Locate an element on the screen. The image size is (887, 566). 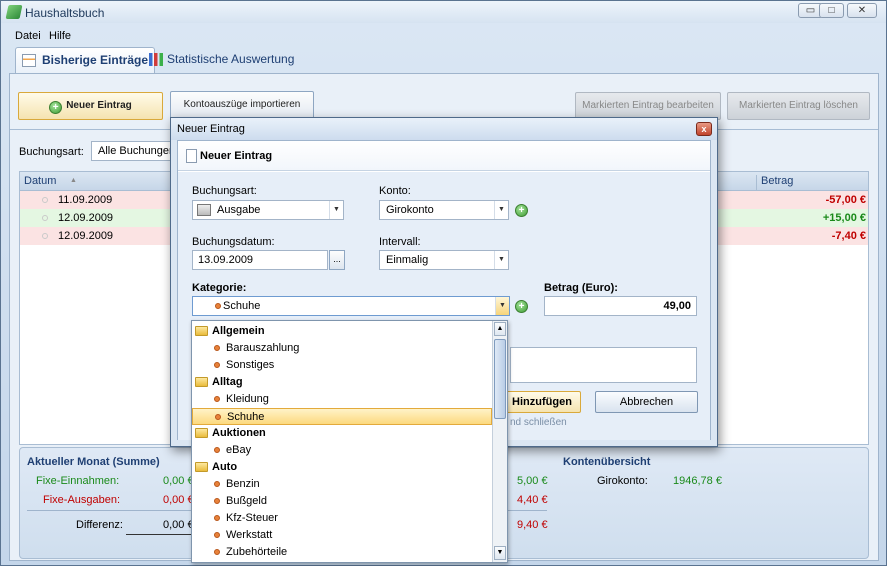
booking-date-field: 13.09.2009 is located at coordinates (260, 260).